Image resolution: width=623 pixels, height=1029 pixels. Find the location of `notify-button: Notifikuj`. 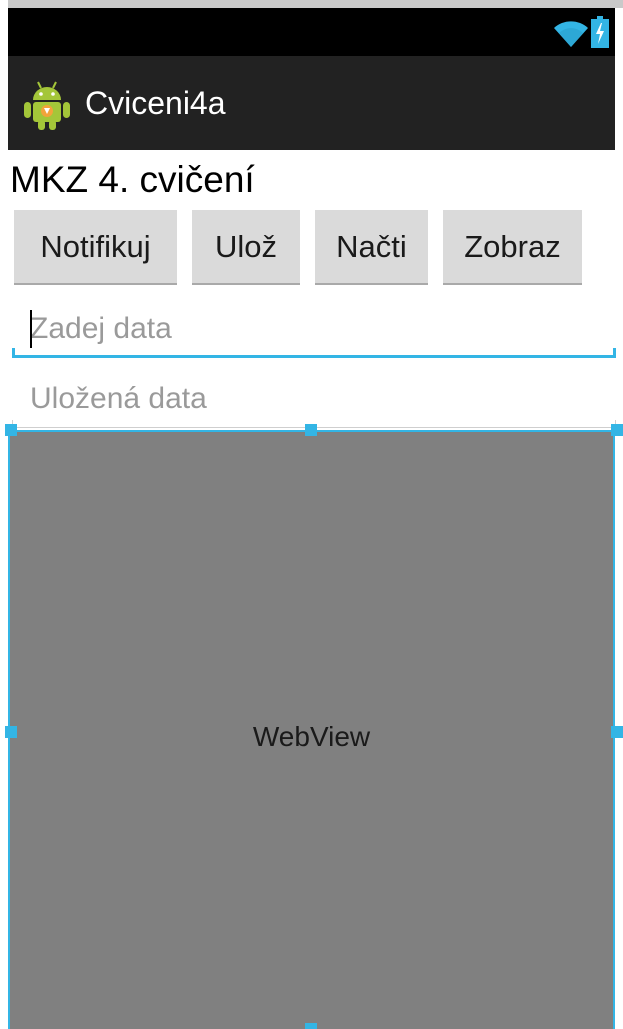

notify-button: Notifikuj is located at coordinates (95, 247).